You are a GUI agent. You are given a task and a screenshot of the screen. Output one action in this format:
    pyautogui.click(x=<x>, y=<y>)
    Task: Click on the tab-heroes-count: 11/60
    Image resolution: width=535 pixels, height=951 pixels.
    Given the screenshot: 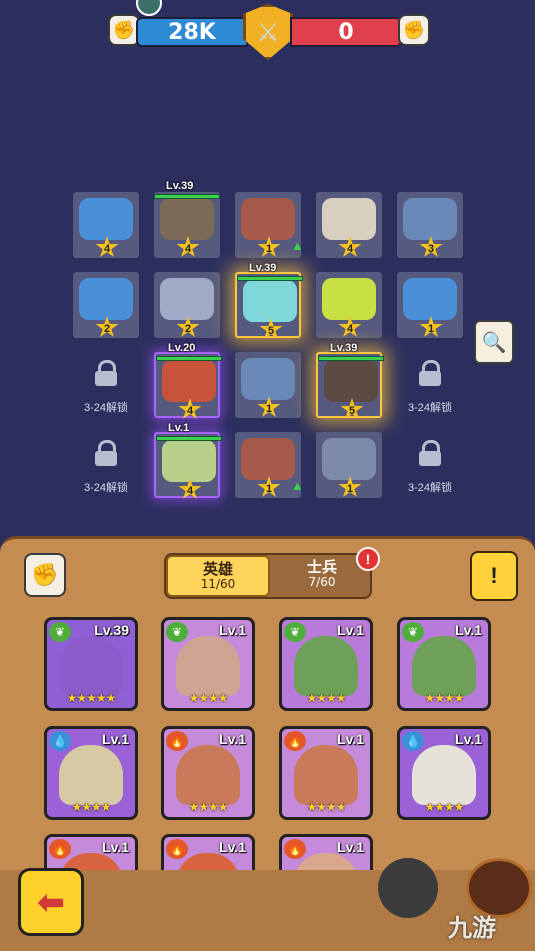 What is the action you would take?
    pyautogui.click(x=218, y=584)
    